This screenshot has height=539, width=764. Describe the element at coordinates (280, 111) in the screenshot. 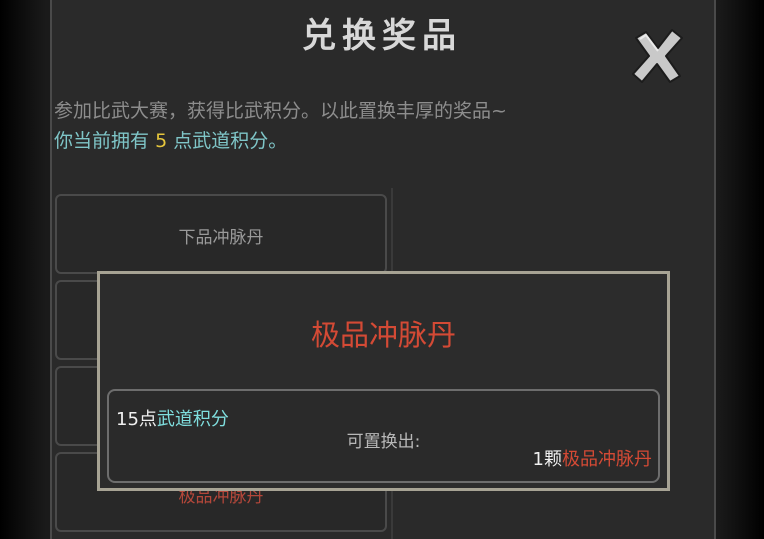

I see `description-text: 参加比武大赛，获得比武积分。以此置换丰厚的奖品~` at that location.